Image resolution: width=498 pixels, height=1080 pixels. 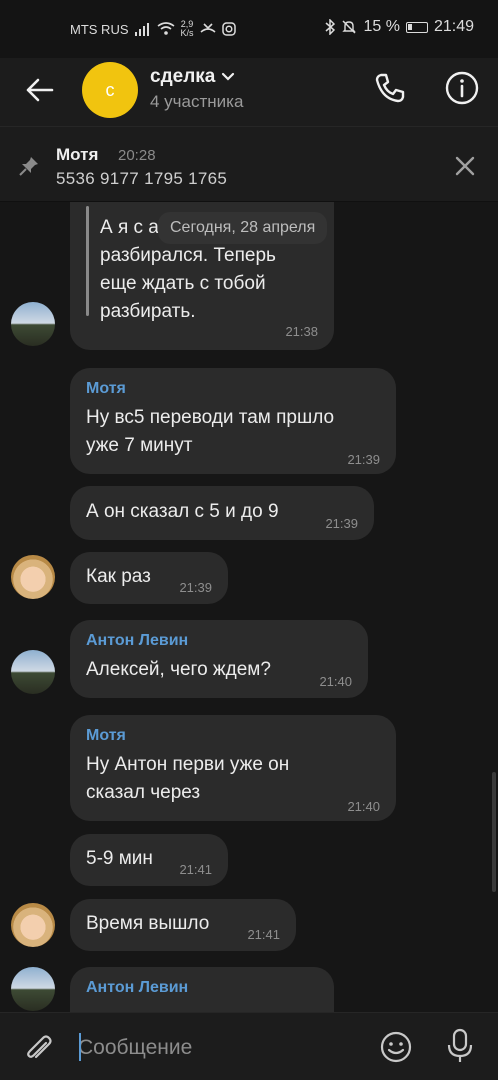 I want to click on text-caret, so click(x=80, y=1047).